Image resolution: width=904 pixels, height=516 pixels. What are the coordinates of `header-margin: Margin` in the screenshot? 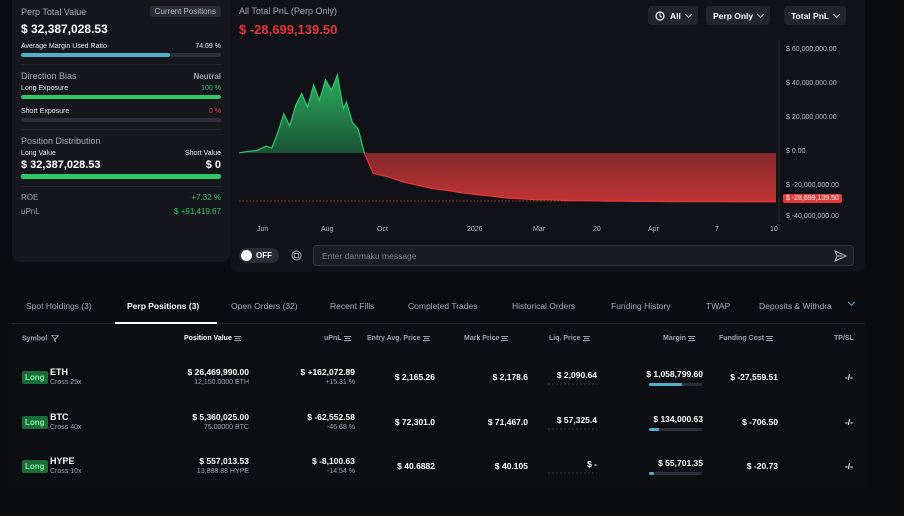 It's located at (679, 338).